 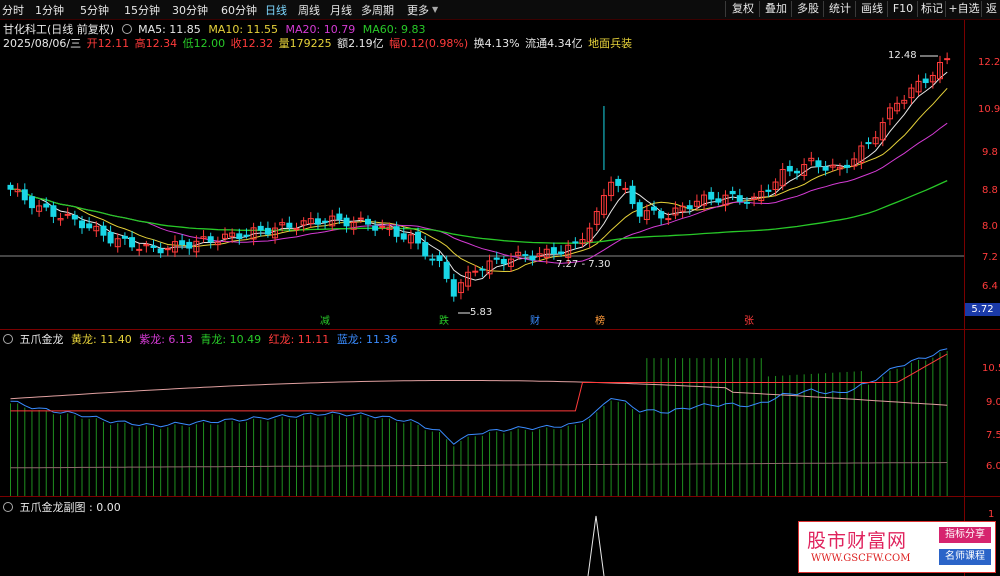 What do you see at coordinates (857, 541) in the screenshot?
I see `watermark-title: 股市财富网` at bounding box center [857, 541].